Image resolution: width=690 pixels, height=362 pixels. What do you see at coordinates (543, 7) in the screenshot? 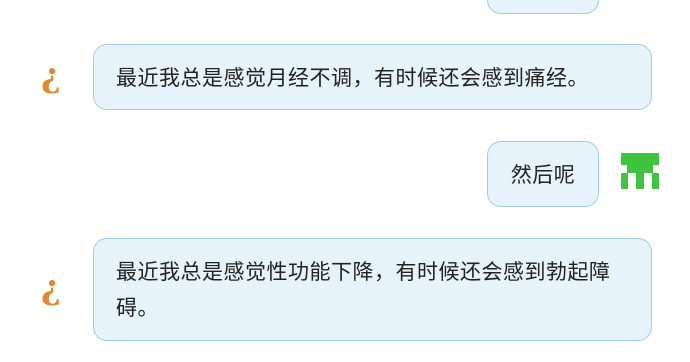
I see `previous-message-bubble` at bounding box center [543, 7].